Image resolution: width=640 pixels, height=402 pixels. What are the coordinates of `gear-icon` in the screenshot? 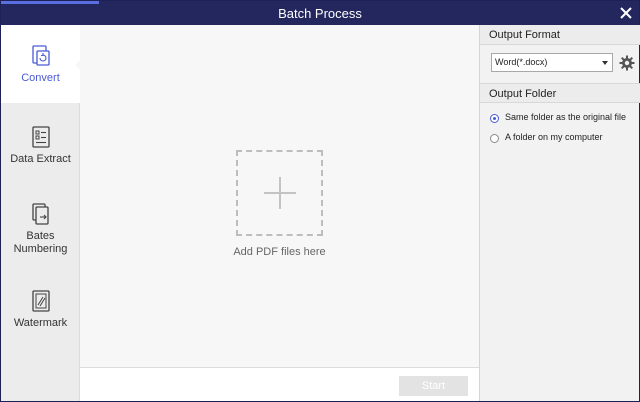 It's located at (627, 63).